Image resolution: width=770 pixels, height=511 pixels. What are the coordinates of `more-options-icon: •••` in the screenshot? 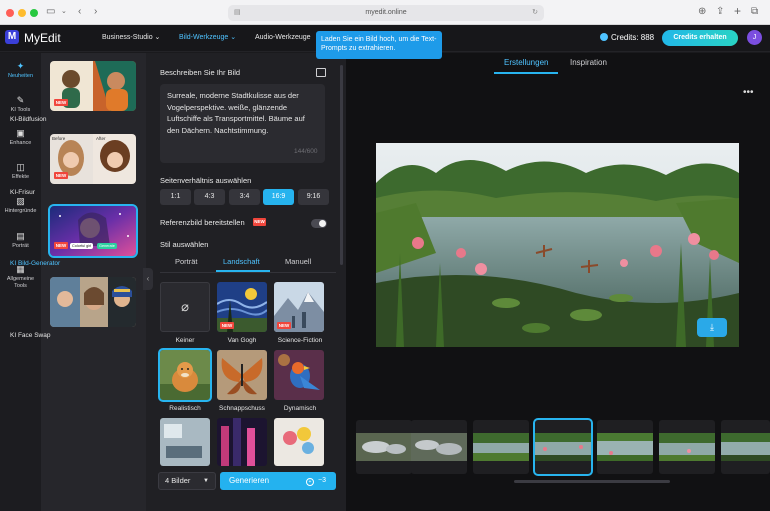 It's located at (748, 93).